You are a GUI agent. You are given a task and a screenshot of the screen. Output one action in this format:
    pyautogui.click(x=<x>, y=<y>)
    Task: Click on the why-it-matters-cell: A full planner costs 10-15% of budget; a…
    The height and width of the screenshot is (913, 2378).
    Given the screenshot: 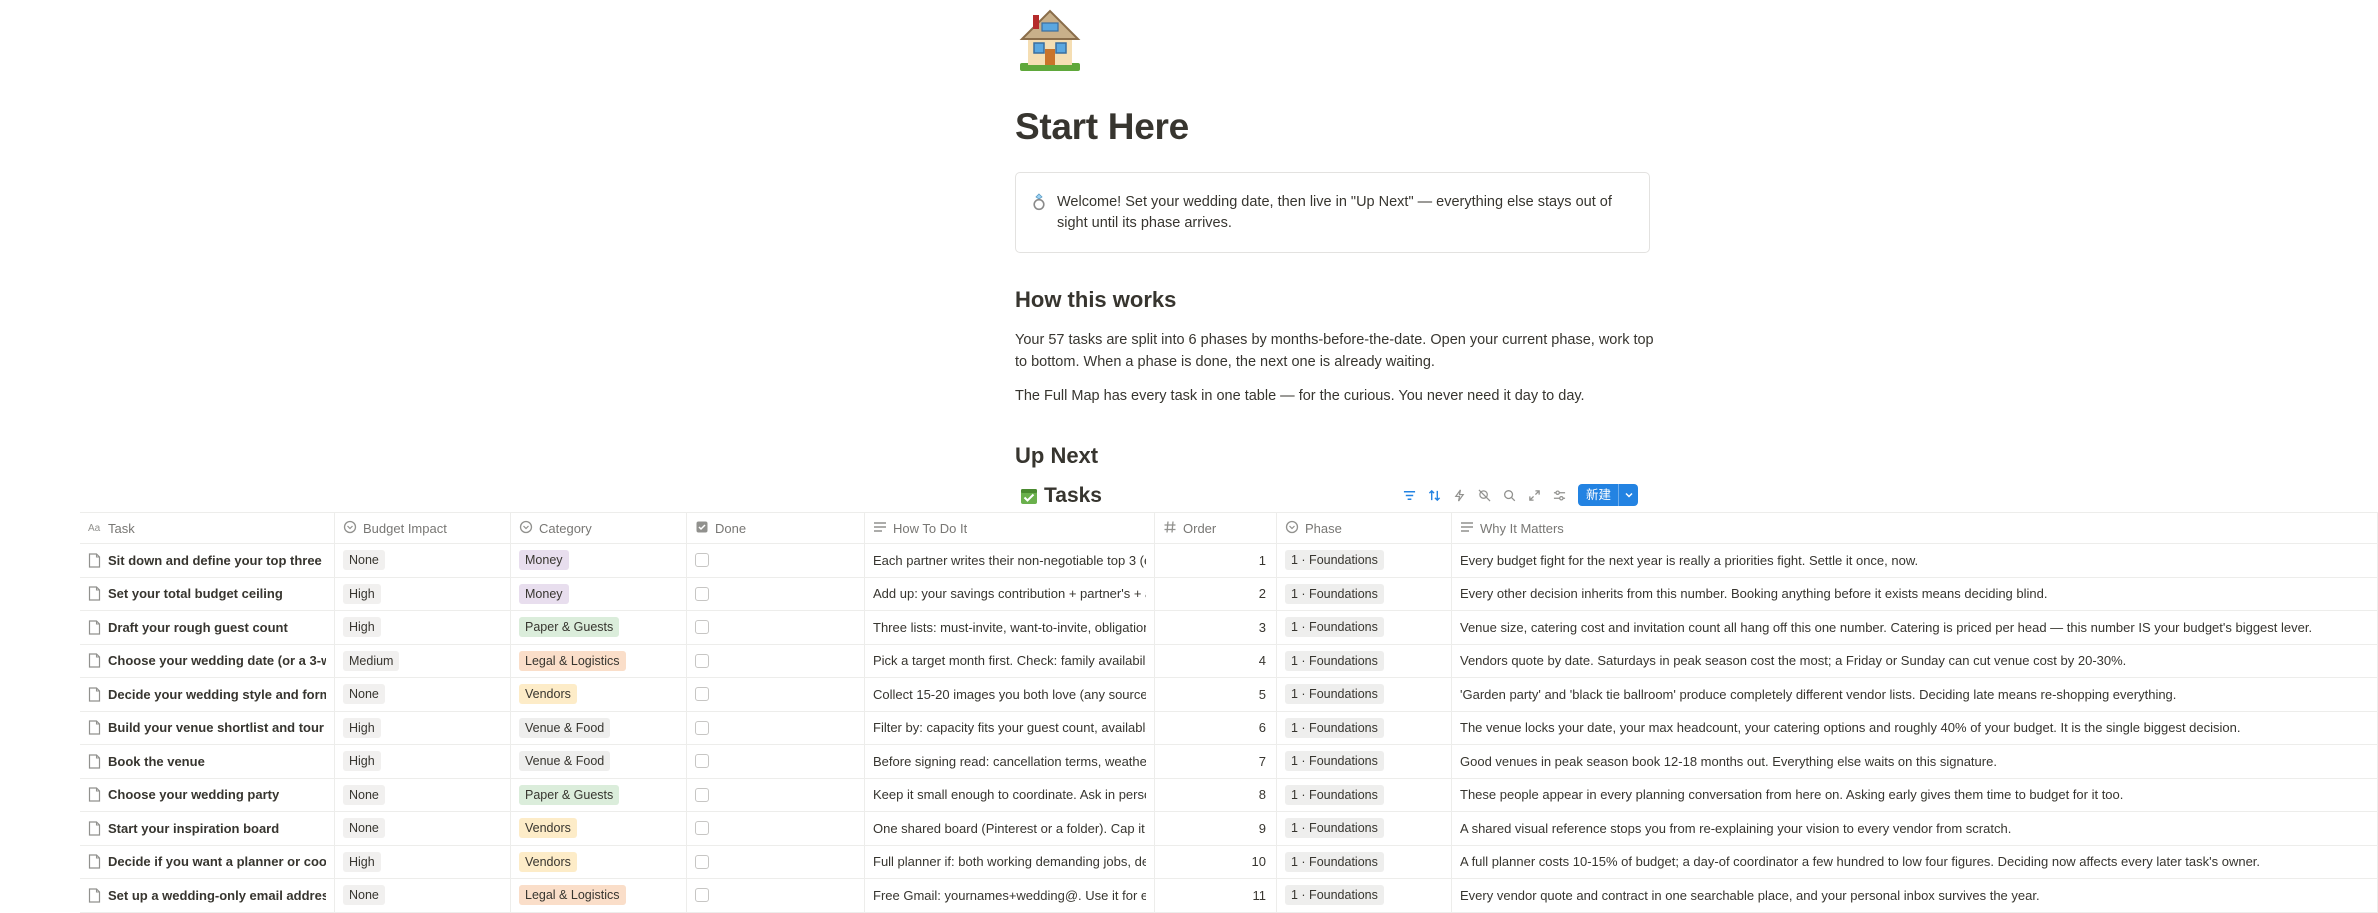 What is the action you would take?
    pyautogui.click(x=1915, y=861)
    